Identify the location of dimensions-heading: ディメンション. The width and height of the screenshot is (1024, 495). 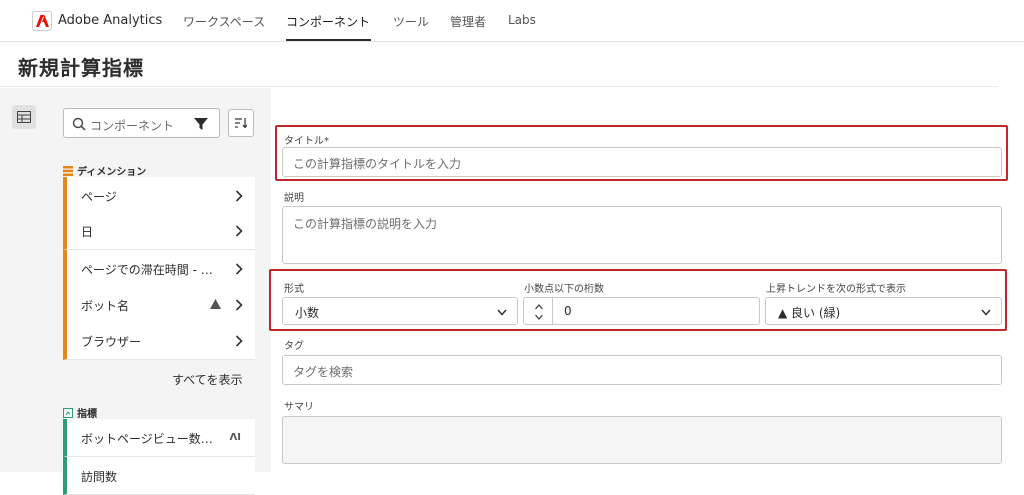
(104, 170).